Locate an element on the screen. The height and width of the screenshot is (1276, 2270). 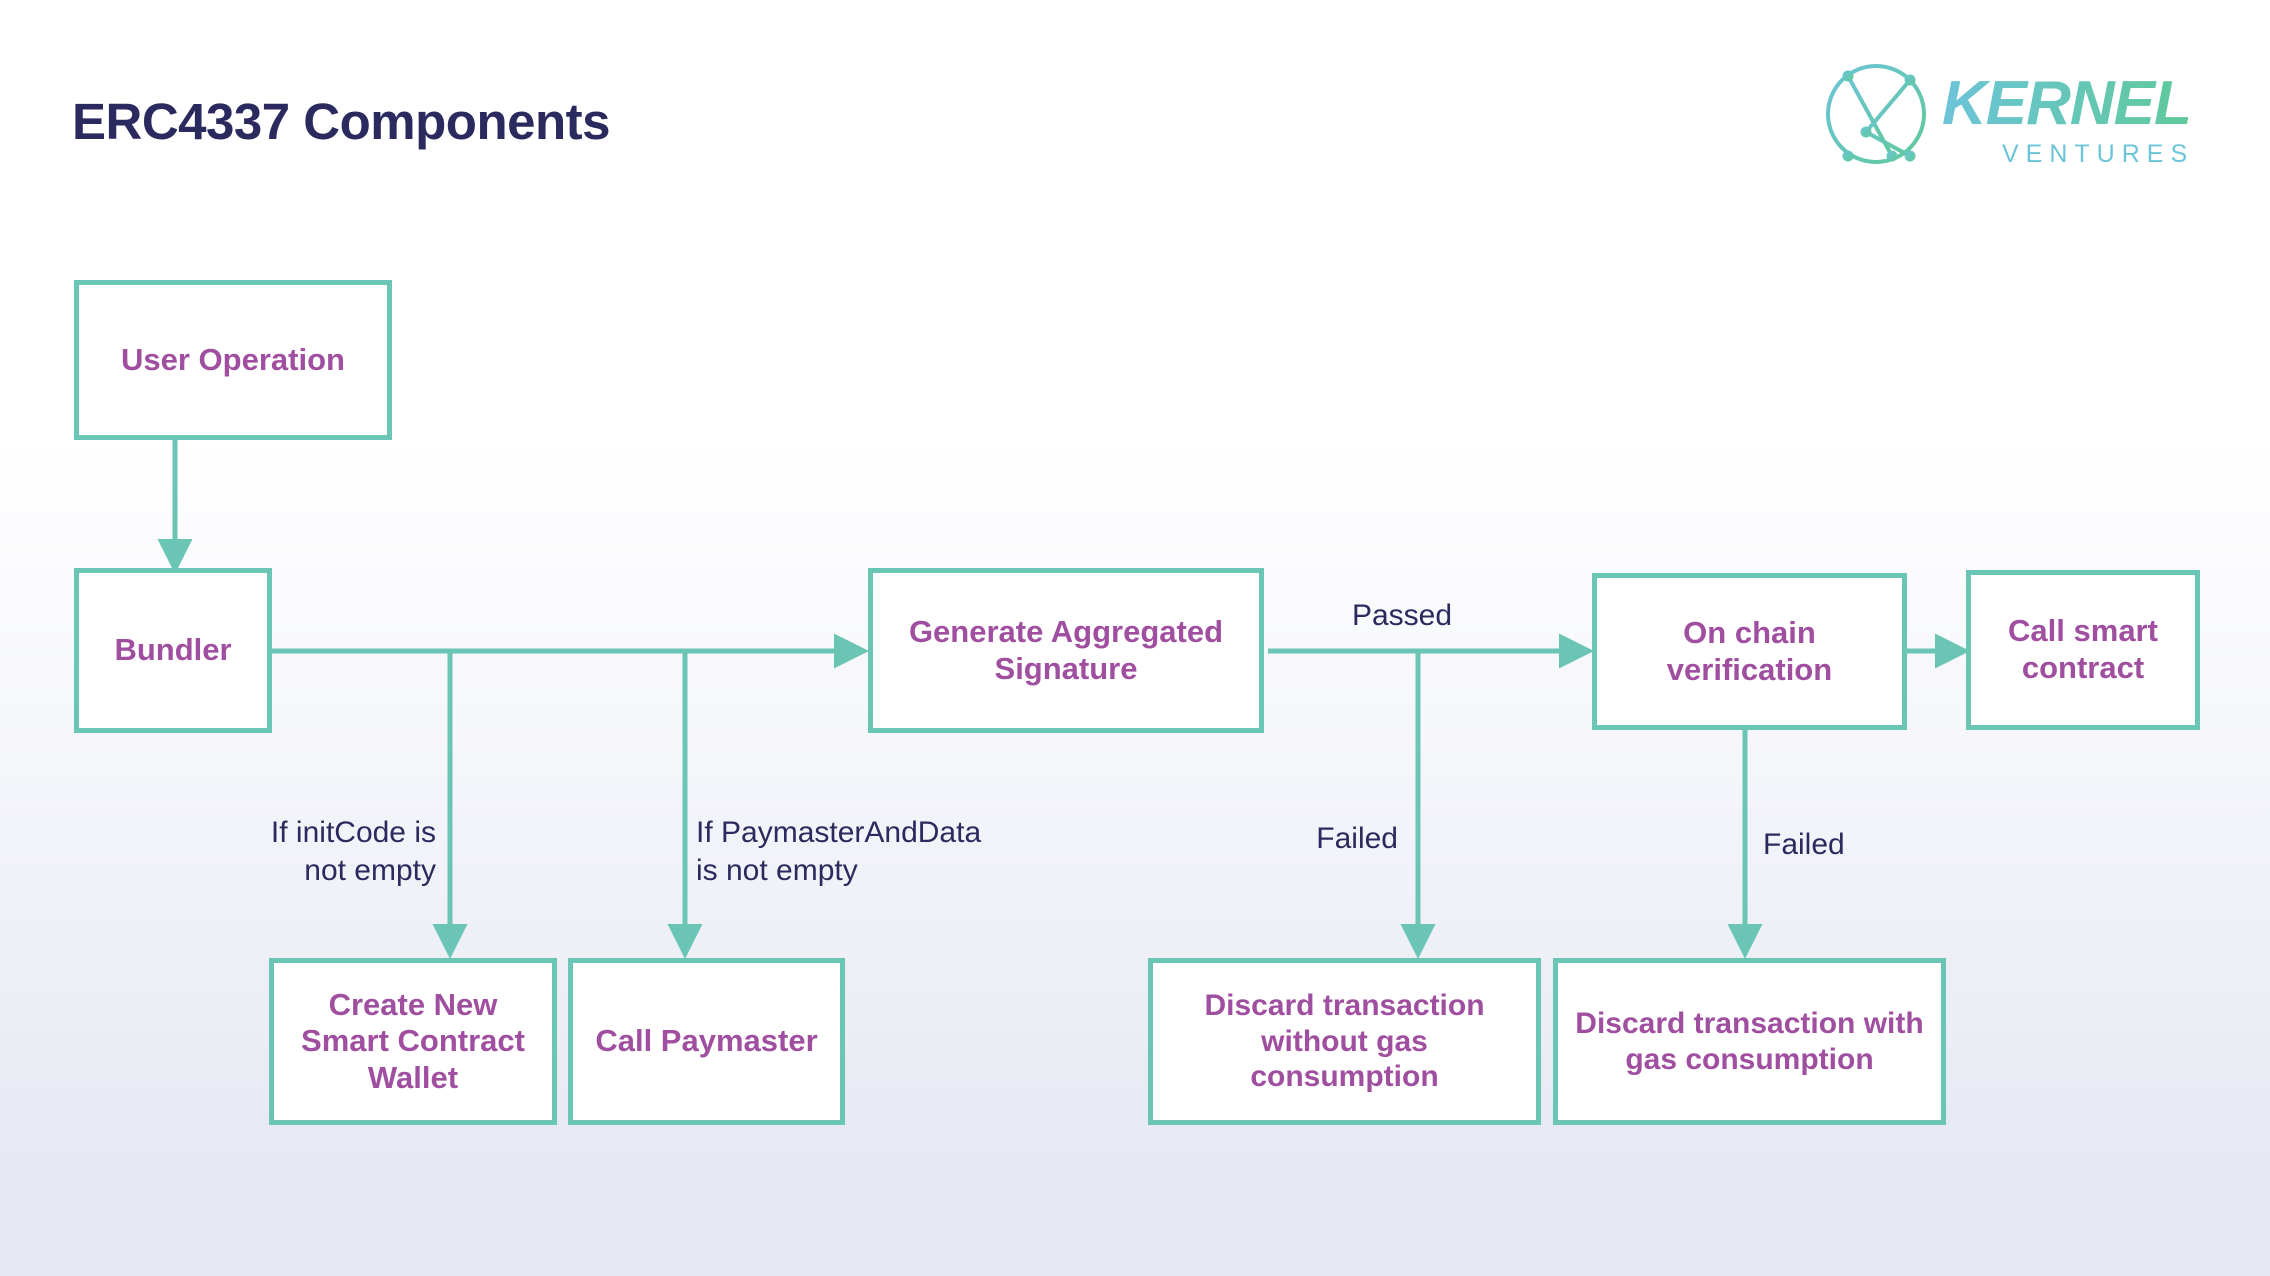
node-call-smart-contract-label: Call smart contract is located at coordinates (2083, 649).